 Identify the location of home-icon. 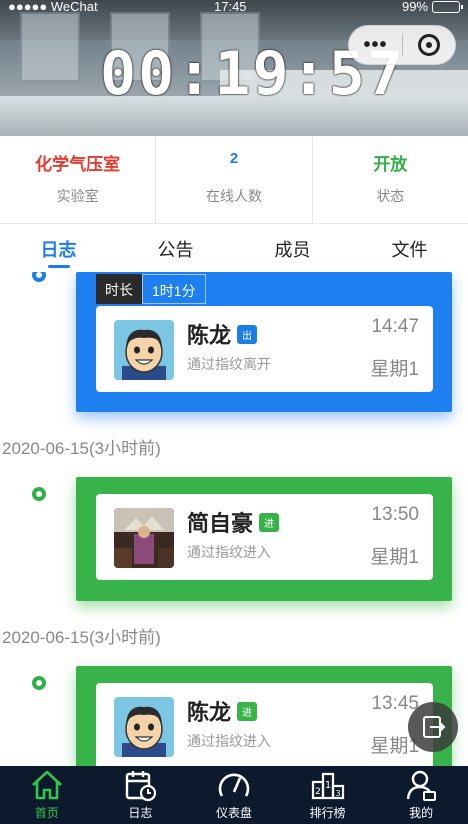
(46, 785).